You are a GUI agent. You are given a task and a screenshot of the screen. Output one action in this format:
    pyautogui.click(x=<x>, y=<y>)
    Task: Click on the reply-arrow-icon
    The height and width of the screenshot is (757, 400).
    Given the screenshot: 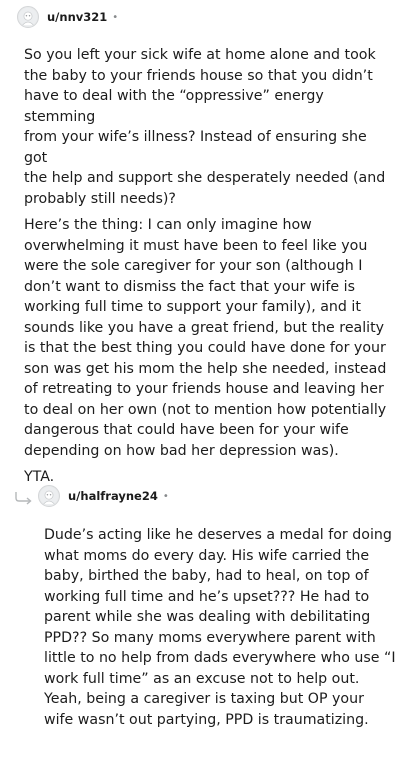 What is the action you would take?
    pyautogui.click(x=23, y=498)
    